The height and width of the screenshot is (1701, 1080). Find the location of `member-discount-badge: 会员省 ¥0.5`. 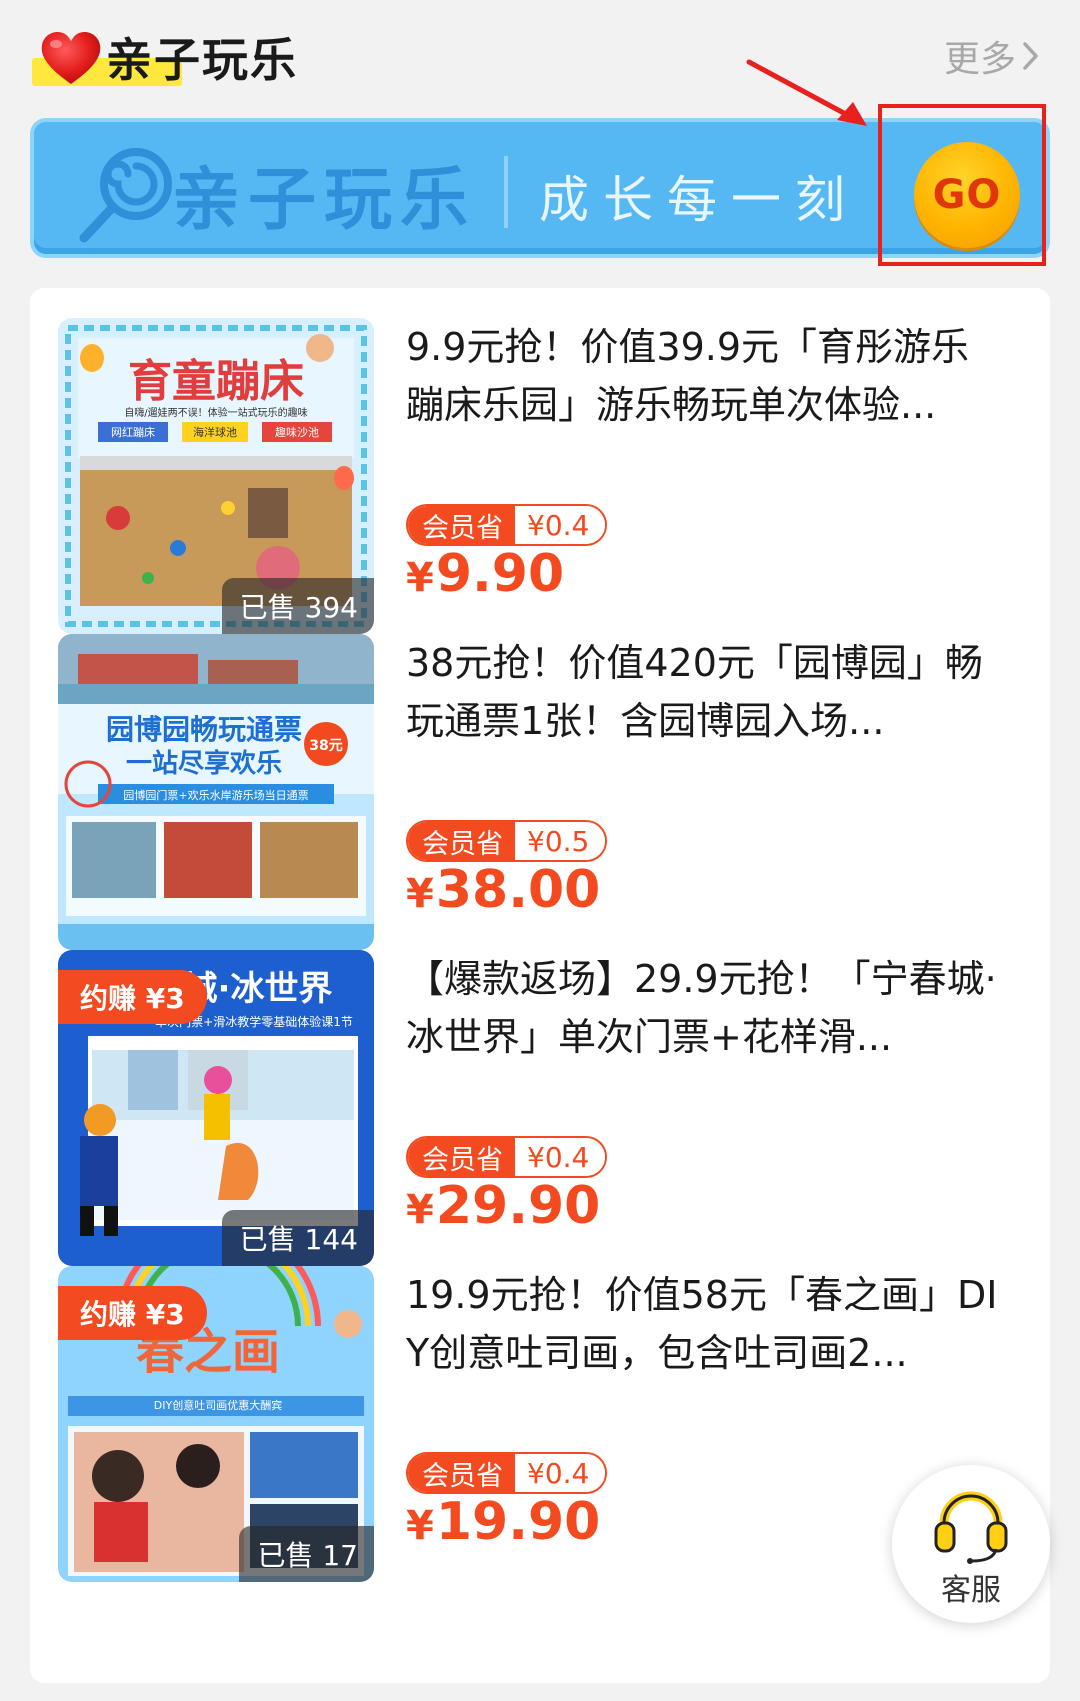

member-discount-badge: 会员省 ¥0.5 is located at coordinates (507, 841).